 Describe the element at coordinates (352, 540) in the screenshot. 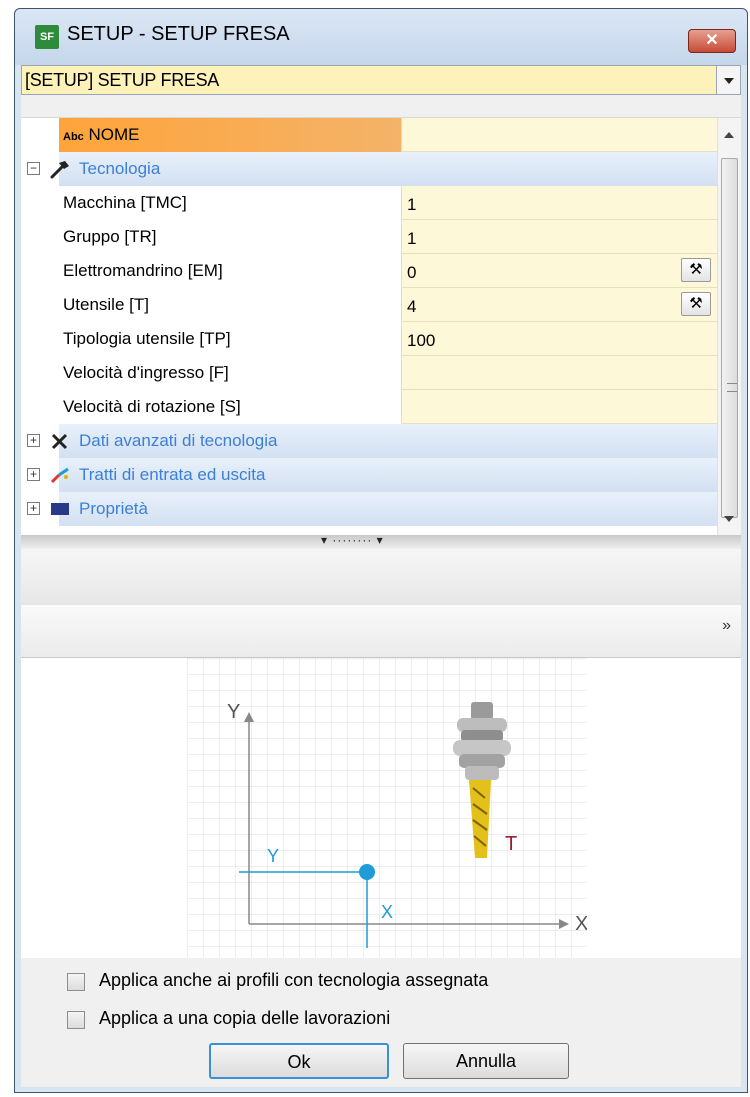

I see `splitter-grip-icon: ▾ ········ ▾` at that location.